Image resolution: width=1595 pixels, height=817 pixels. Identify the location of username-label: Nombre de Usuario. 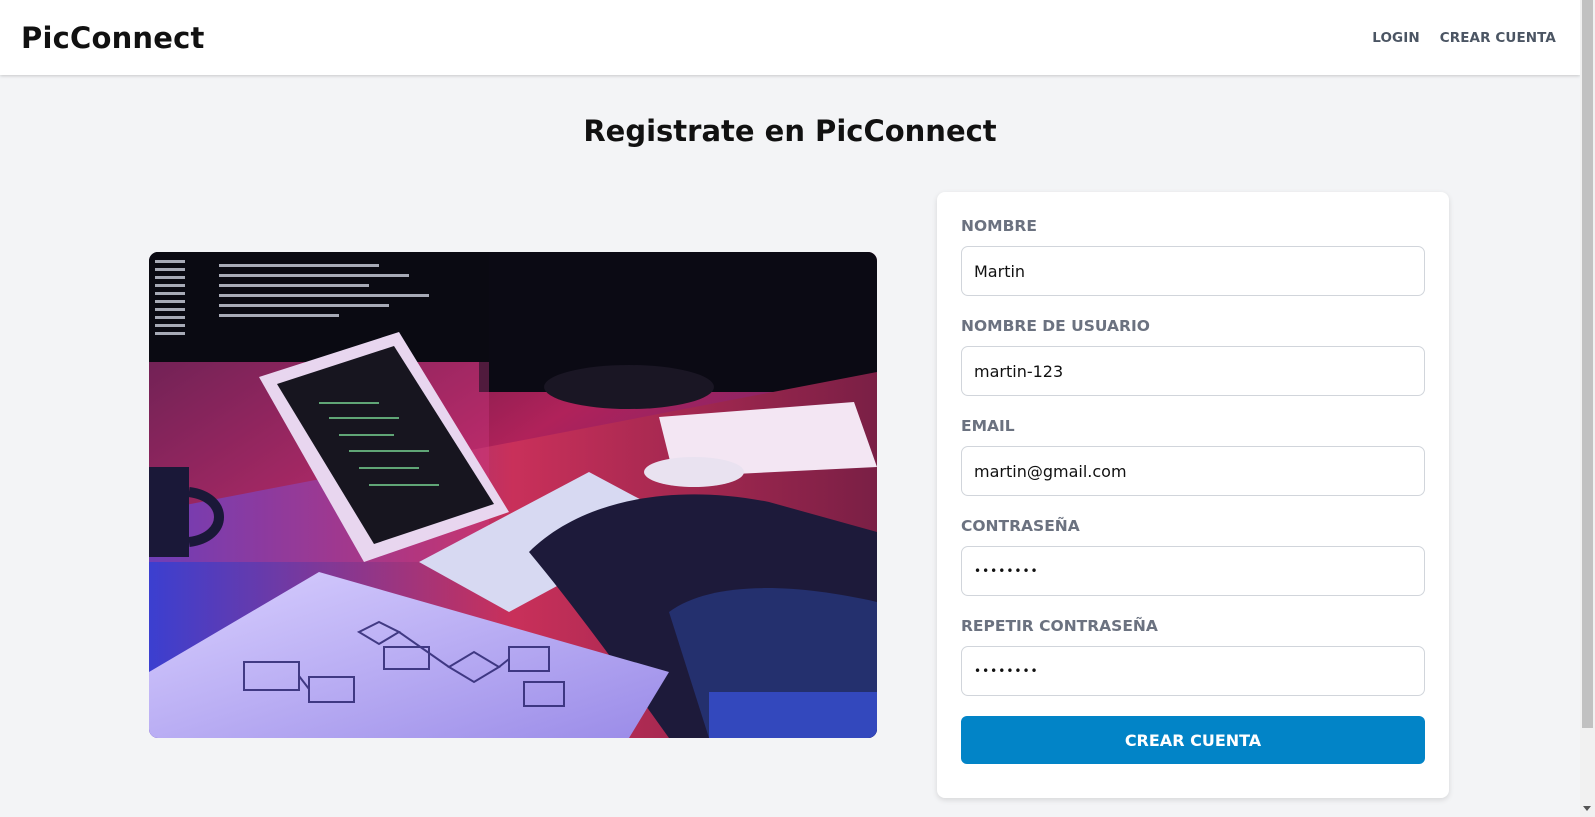
(1055, 326).